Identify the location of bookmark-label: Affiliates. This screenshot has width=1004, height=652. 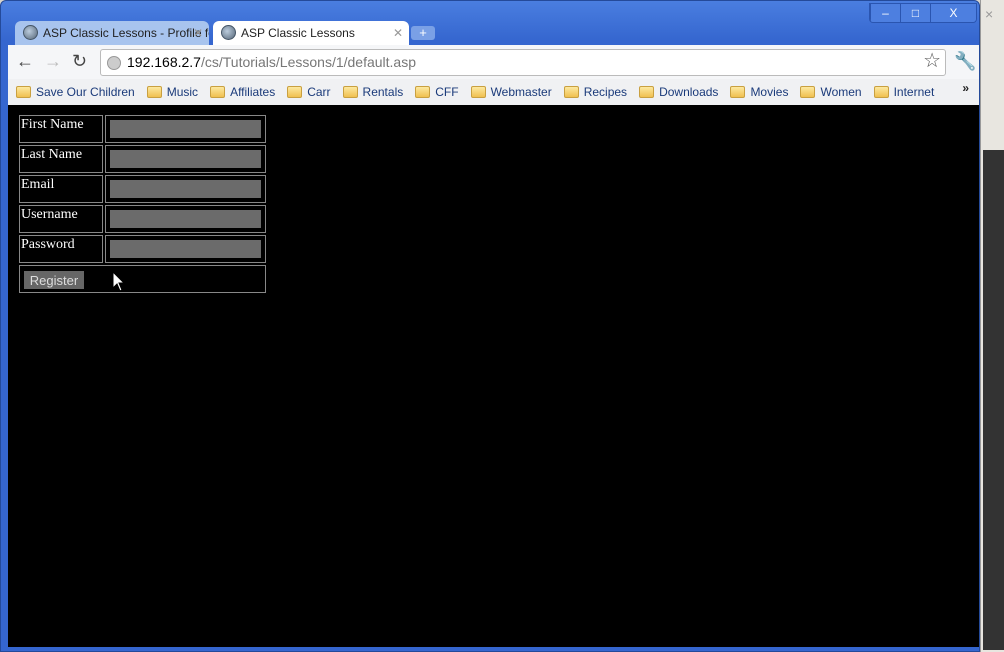
(253, 92).